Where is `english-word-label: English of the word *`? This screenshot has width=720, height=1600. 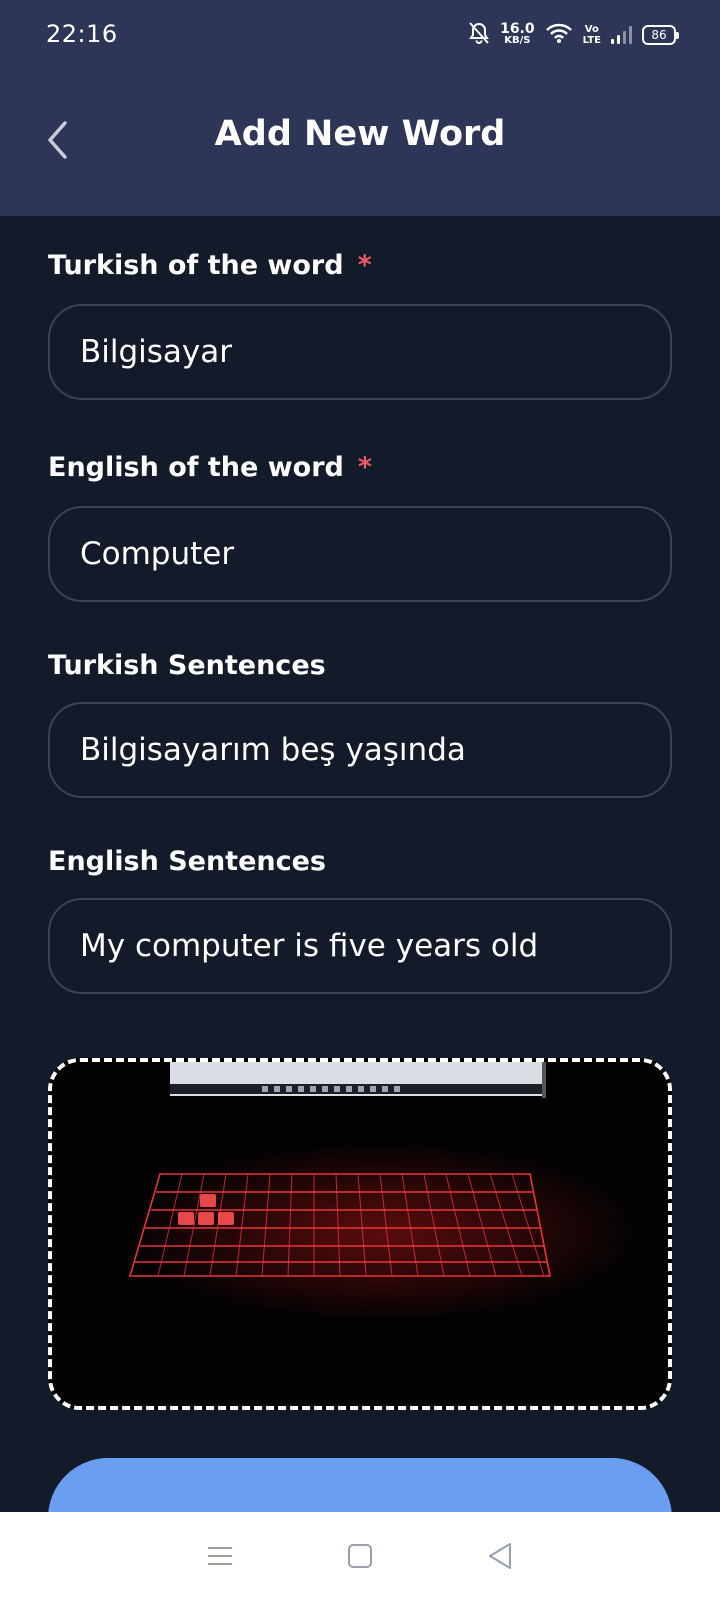 english-word-label: English of the word * is located at coordinates (210, 467).